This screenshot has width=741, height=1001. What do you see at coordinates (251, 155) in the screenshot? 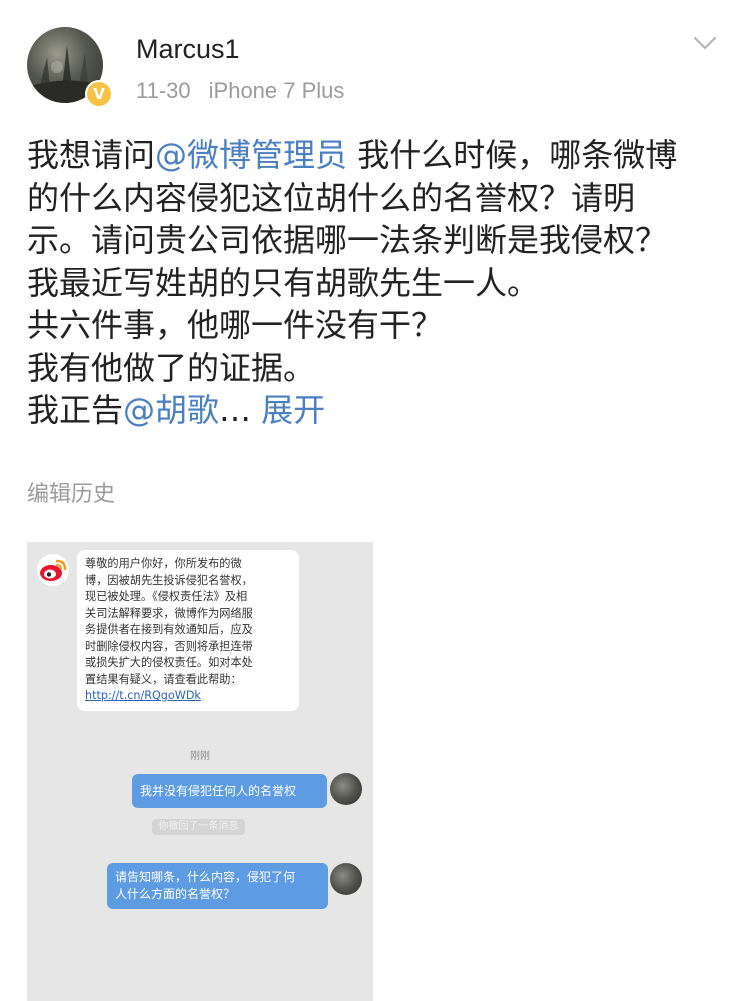
I see `mention-weibo-admin: @微博管理员` at bounding box center [251, 155].